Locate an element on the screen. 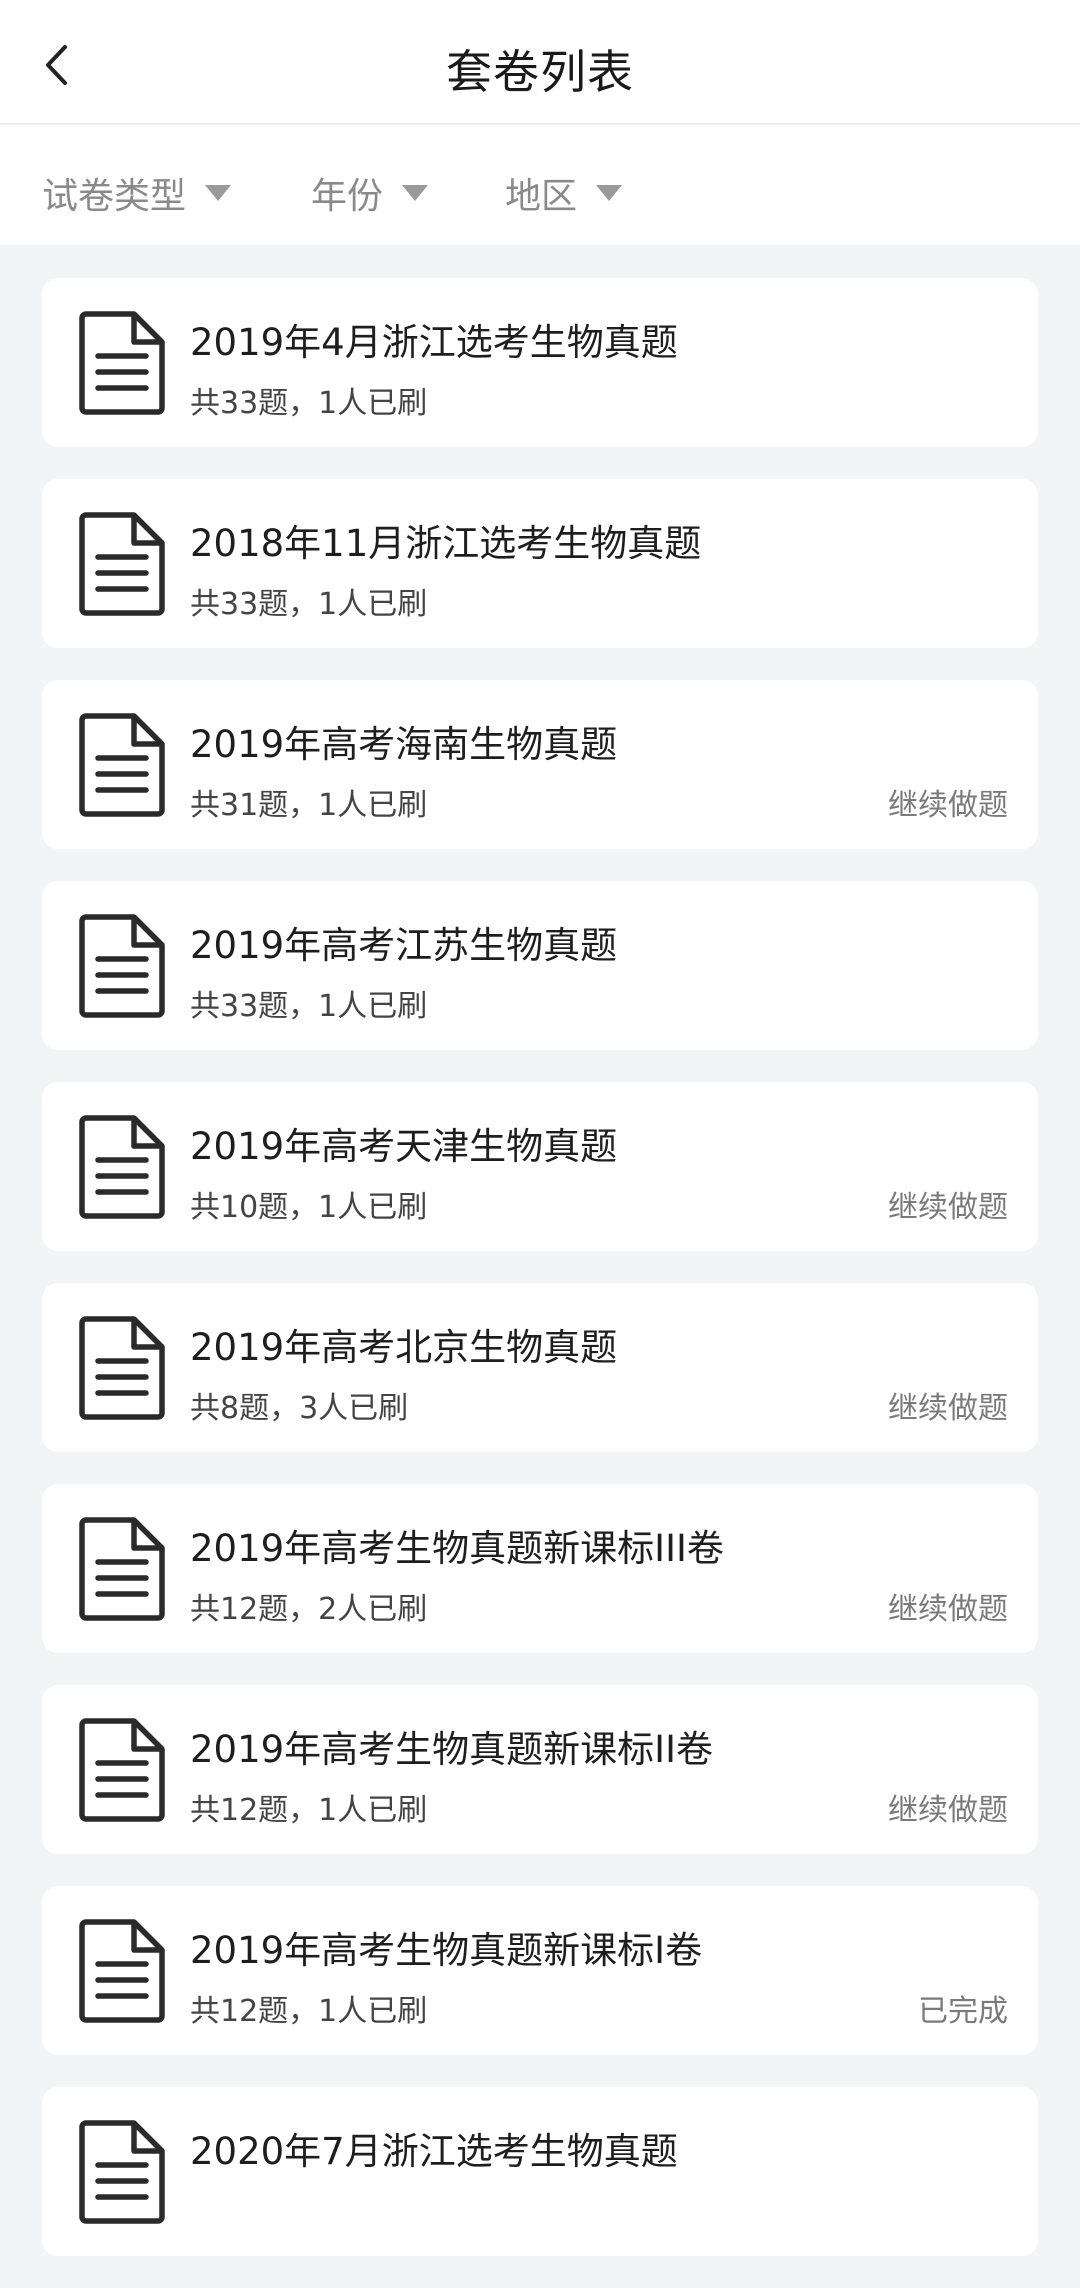 The width and height of the screenshot is (1080, 2288). filter-label: 年份 is located at coordinates (347, 196).